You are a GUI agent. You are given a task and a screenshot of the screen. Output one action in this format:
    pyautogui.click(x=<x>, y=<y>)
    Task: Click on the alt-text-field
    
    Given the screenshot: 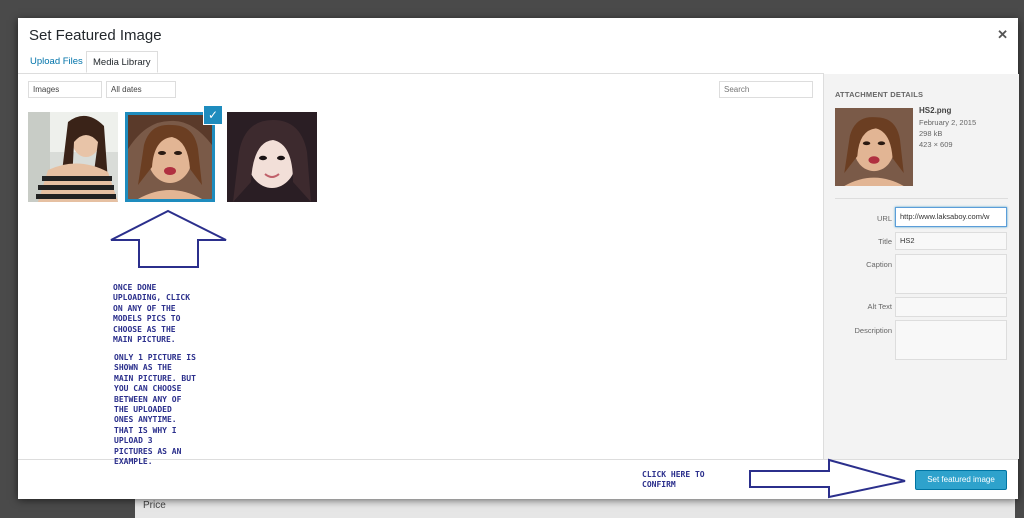 What is the action you would take?
    pyautogui.click(x=951, y=307)
    